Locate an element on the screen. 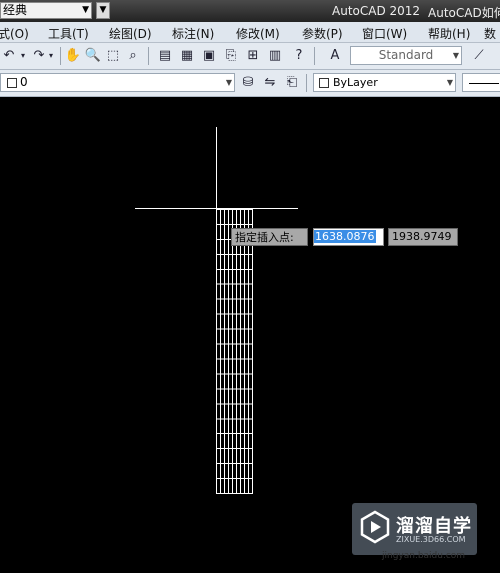 The width and height of the screenshot is (500, 573). crosshair-vertical is located at coordinates (216, 168).